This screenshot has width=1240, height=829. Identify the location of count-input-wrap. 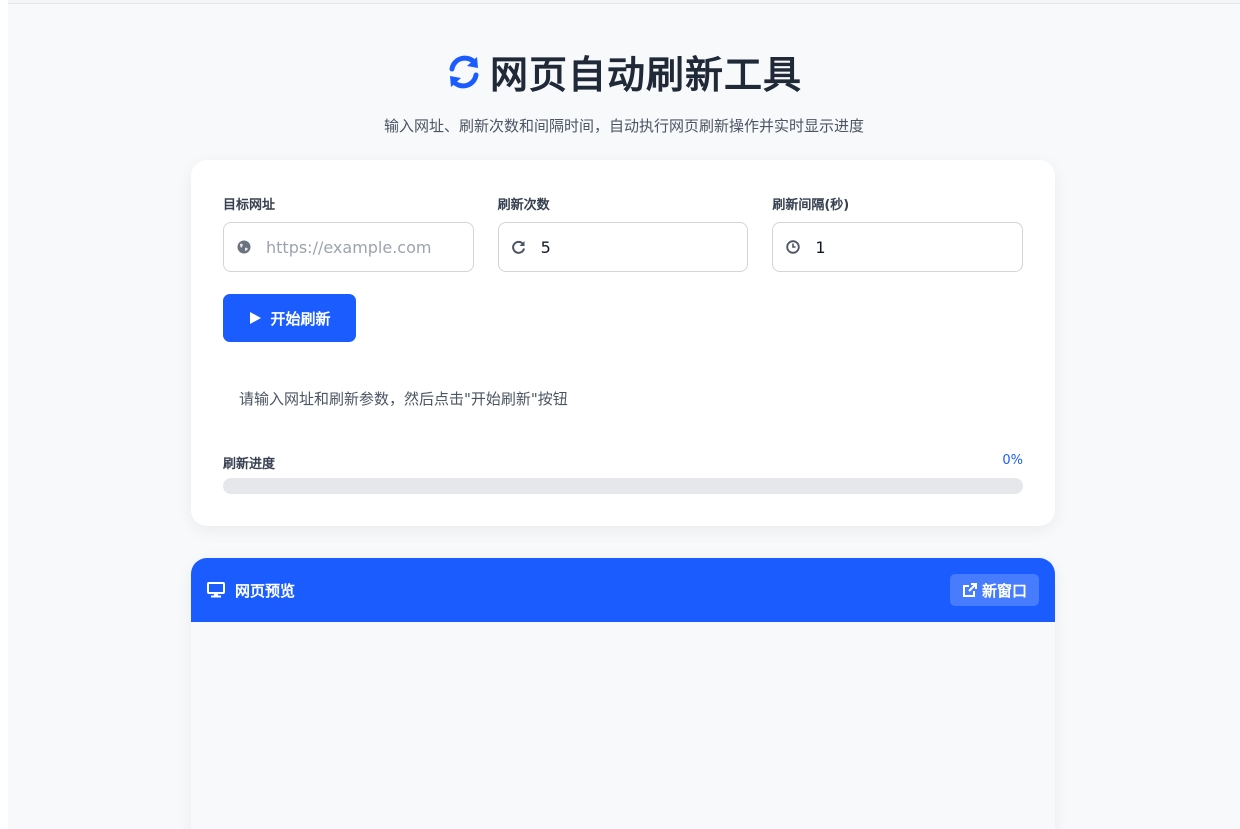
(623, 247).